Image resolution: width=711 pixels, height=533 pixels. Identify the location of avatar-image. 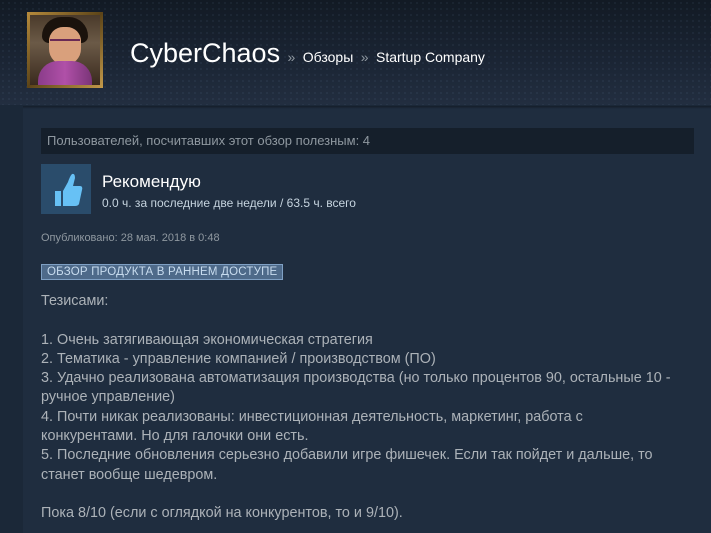
(65, 50).